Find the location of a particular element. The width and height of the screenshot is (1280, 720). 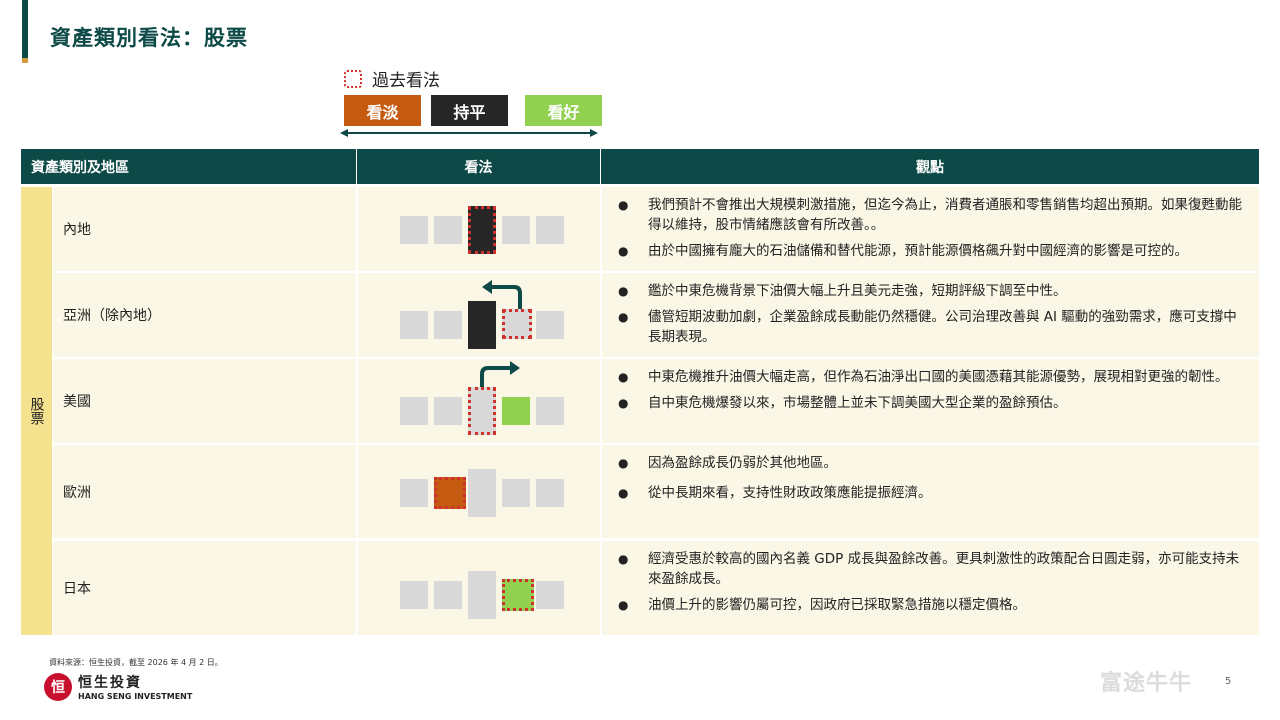

comments-cell: ● 因為盈餘成長仍弱於其他地區。 ● 從中長期來看，支持性財政政策應能提振經濟。 is located at coordinates (930, 491).